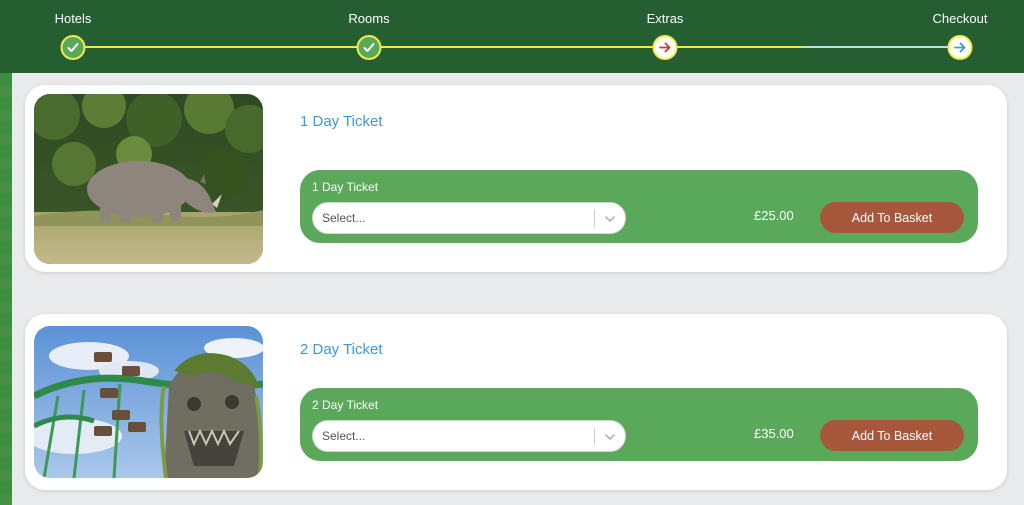 This screenshot has width=1024, height=505. What do you see at coordinates (73, 18) in the screenshot?
I see `step-label-hotels: Hotels` at bounding box center [73, 18].